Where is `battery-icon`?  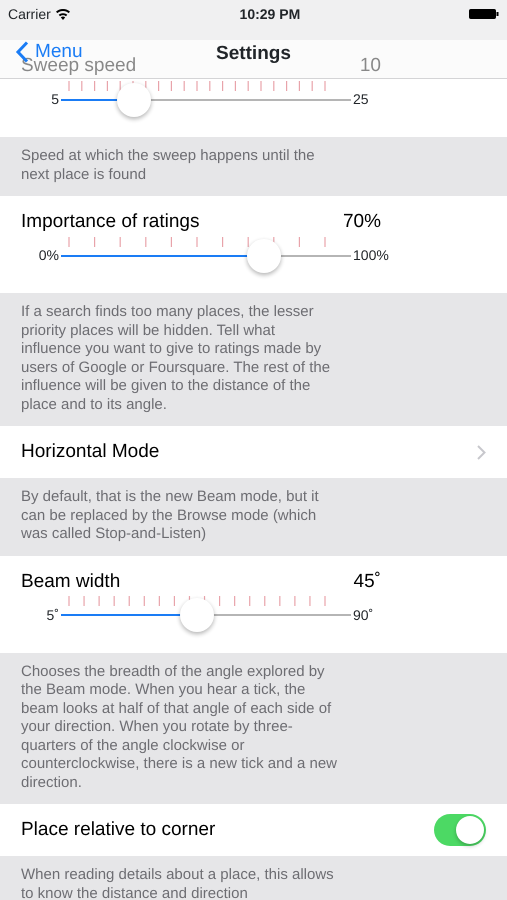
battery-icon is located at coordinates (483, 14).